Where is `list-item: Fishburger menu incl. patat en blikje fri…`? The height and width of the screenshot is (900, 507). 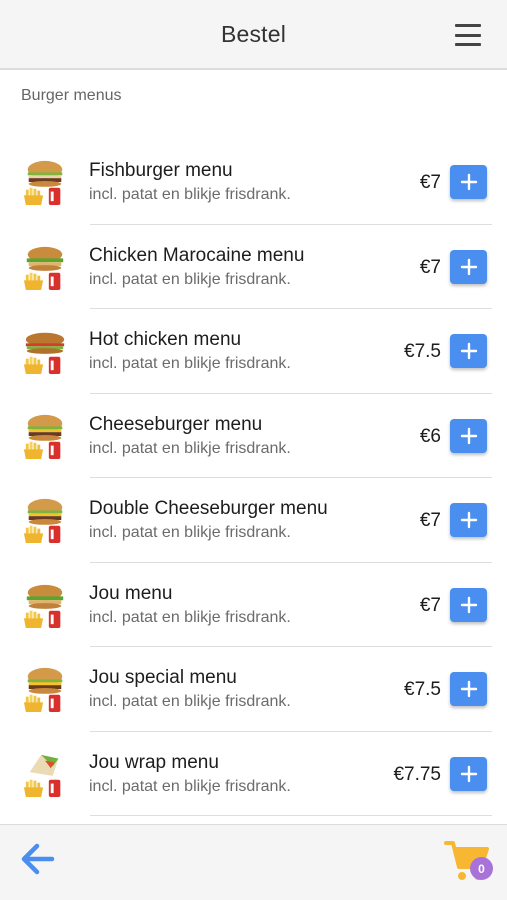
list-item: Fishburger menu incl. patat en blikje fri… is located at coordinates (253, 182).